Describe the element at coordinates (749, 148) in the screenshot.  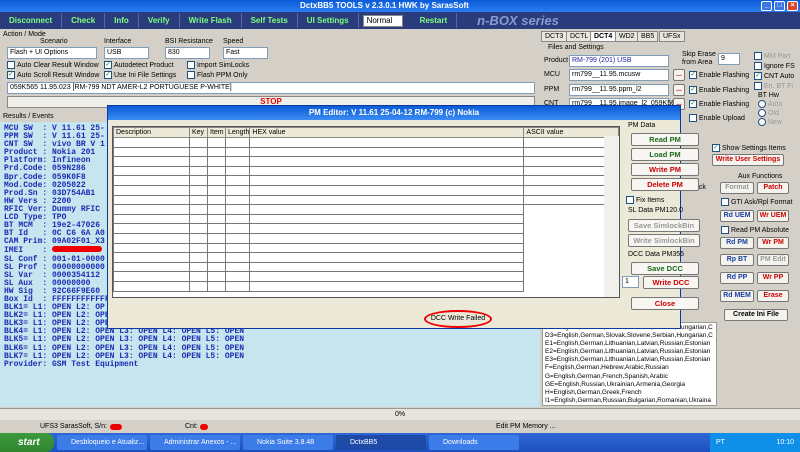
I see `show-settings-checkbox: ✓ Show Settings Items` at that location.